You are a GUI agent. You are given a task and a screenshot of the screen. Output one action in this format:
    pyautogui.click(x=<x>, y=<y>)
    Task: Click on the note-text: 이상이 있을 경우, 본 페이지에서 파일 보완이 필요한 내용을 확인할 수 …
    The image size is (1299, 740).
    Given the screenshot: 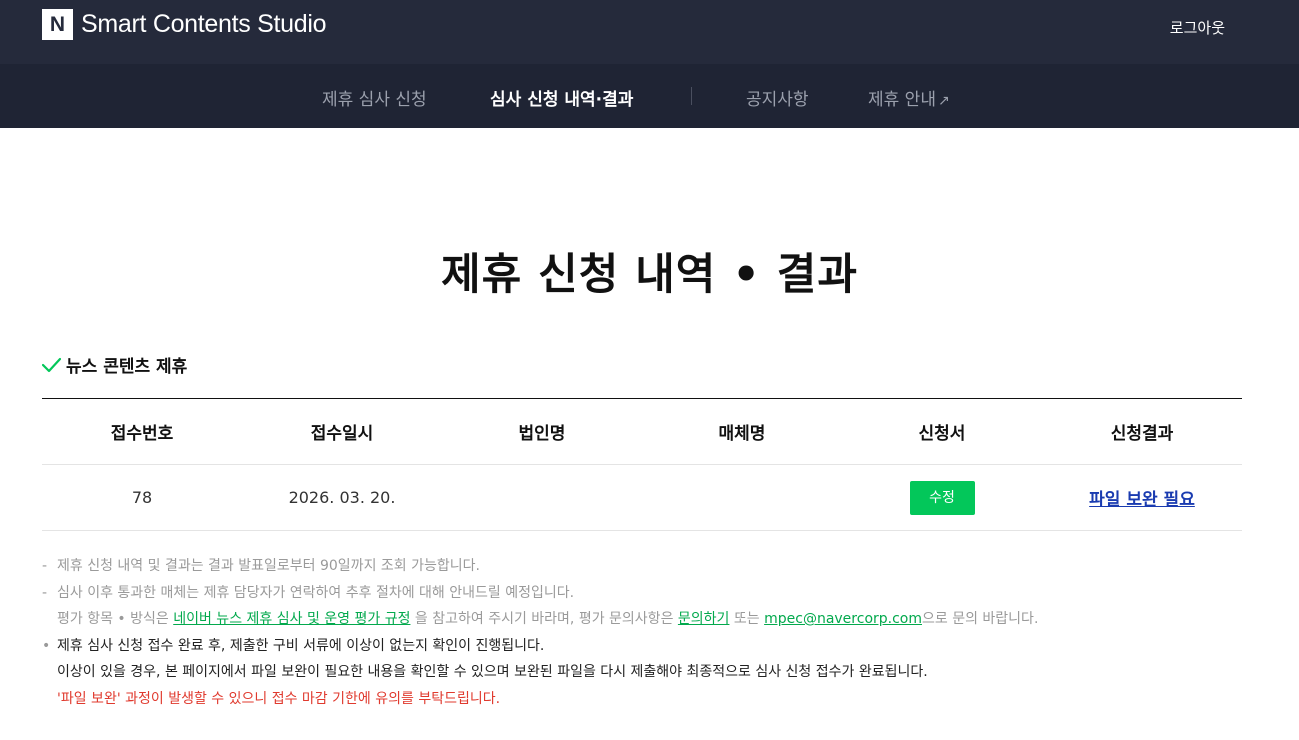 What is the action you would take?
    pyautogui.click(x=492, y=672)
    